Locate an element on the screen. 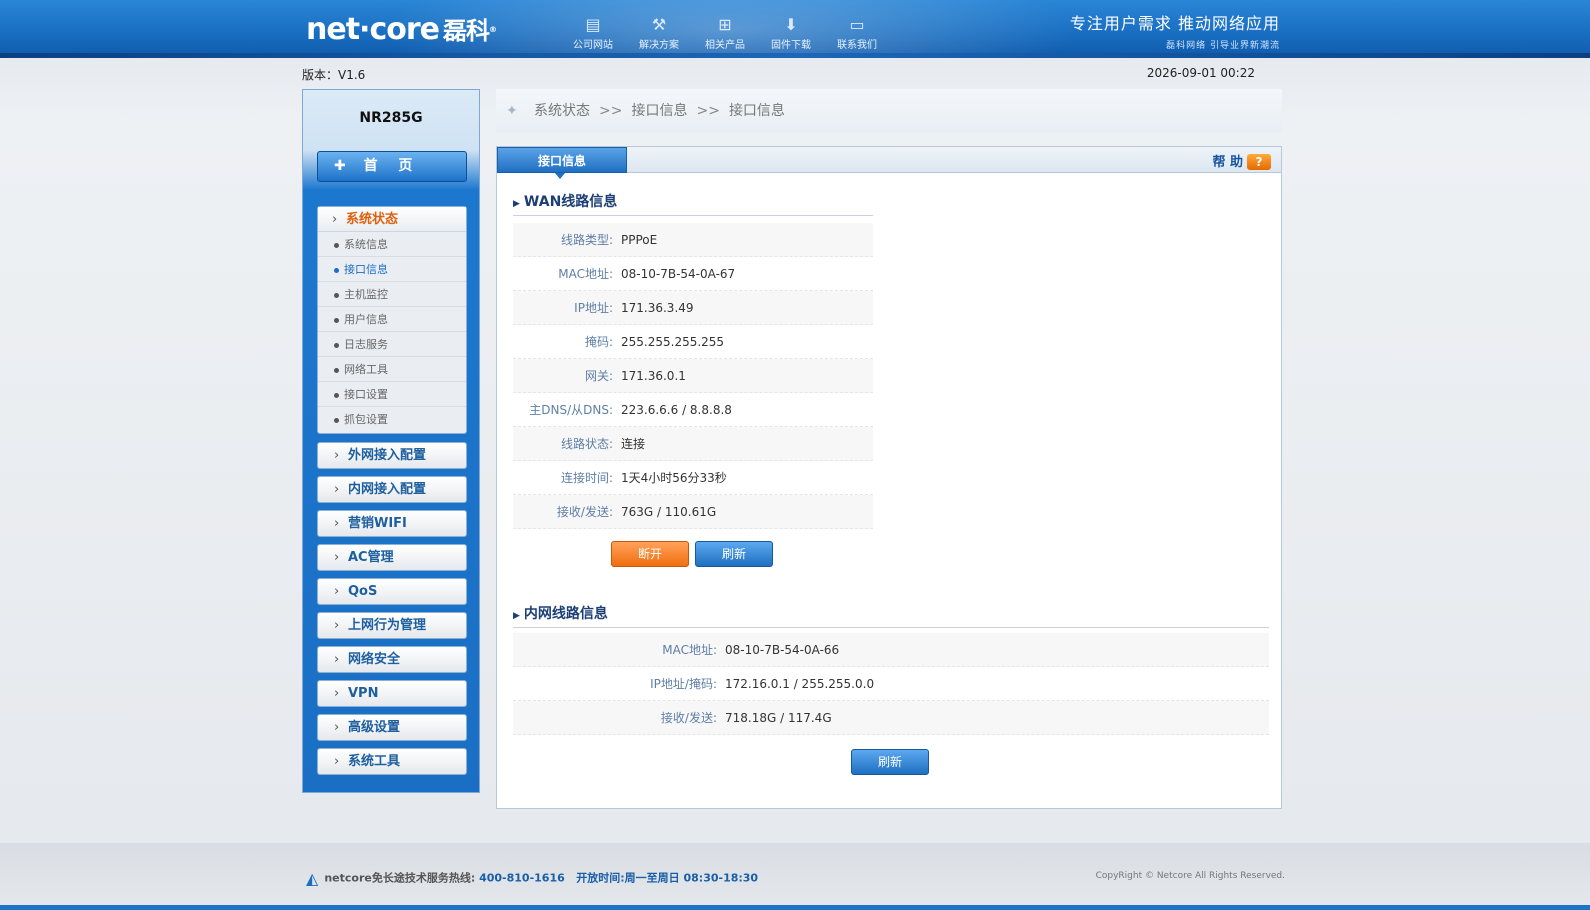 Image resolution: width=1590 pixels, height=910 pixels. router-icon: ⊞ is located at coordinates (725, 24).